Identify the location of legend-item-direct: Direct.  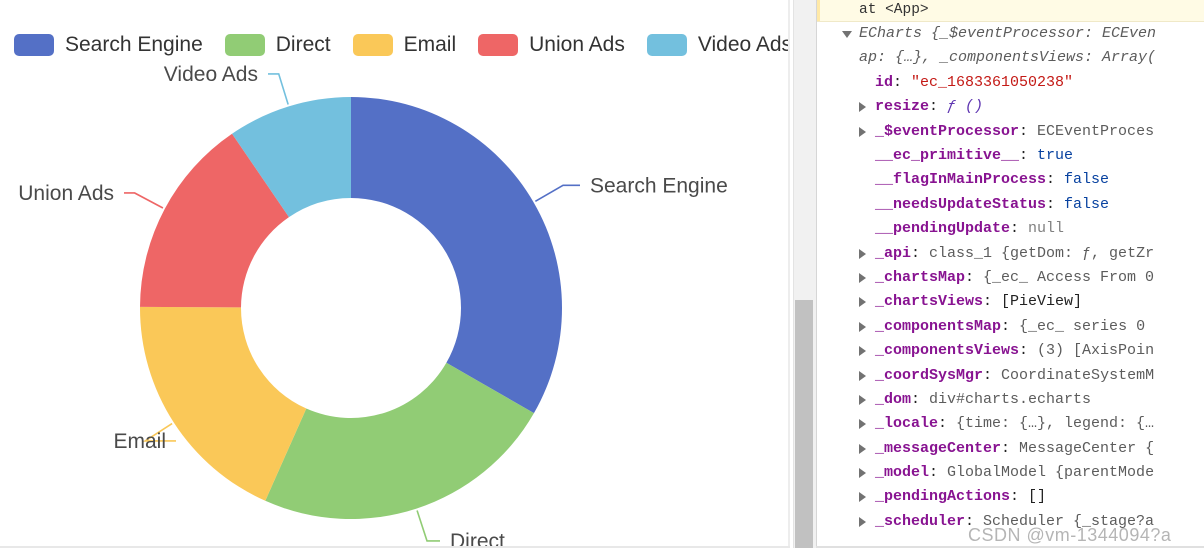
(277, 45).